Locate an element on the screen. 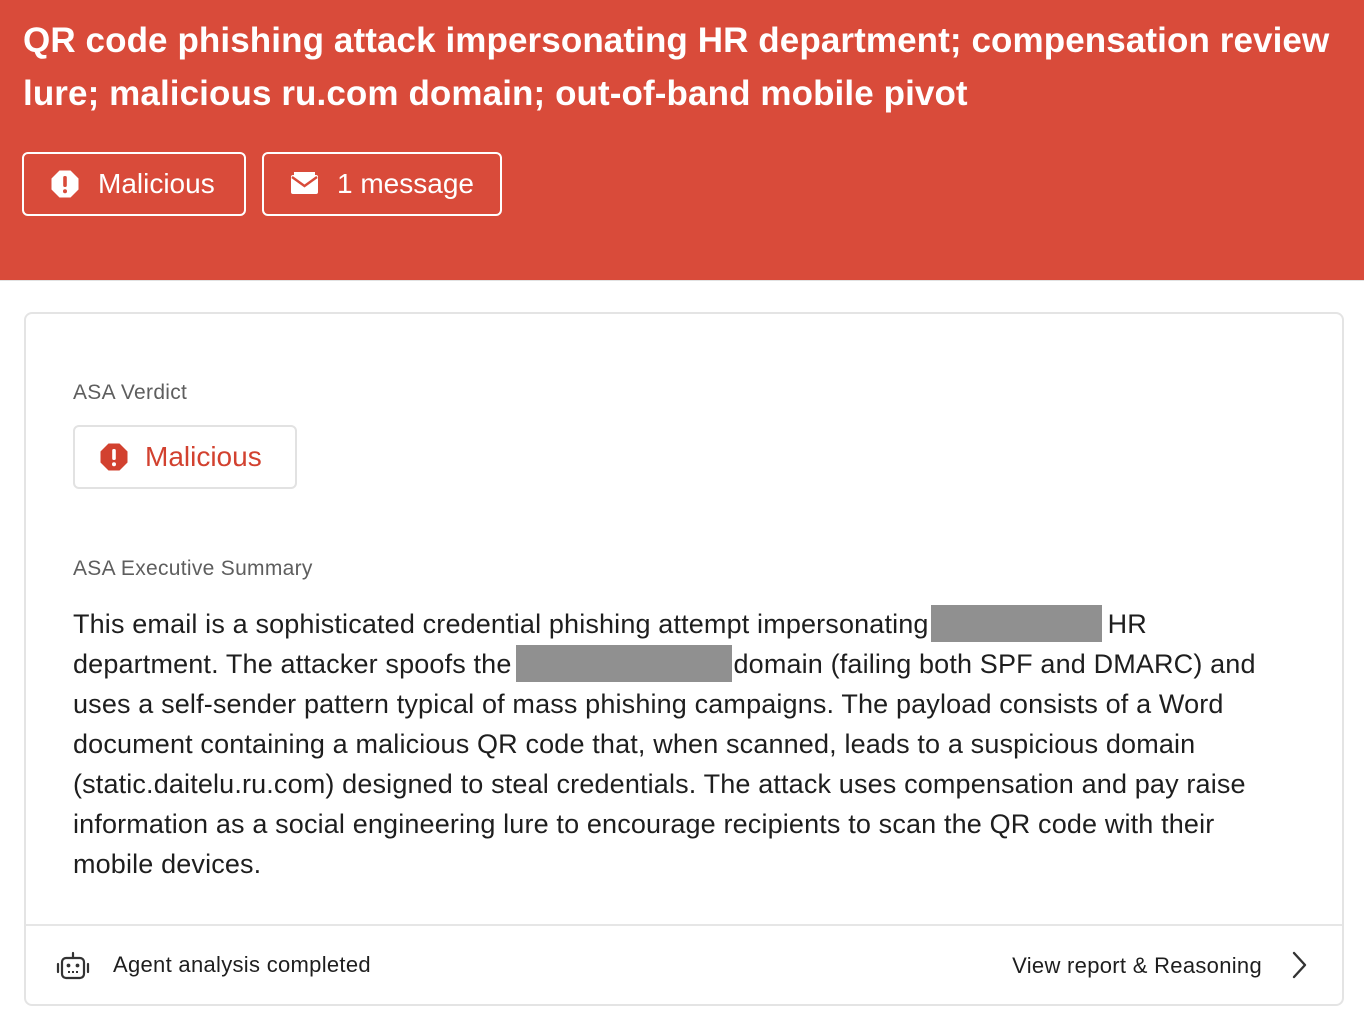 This screenshot has height=1026, width=1364. view-report-label: View report & Reasoning is located at coordinates (1137, 965).